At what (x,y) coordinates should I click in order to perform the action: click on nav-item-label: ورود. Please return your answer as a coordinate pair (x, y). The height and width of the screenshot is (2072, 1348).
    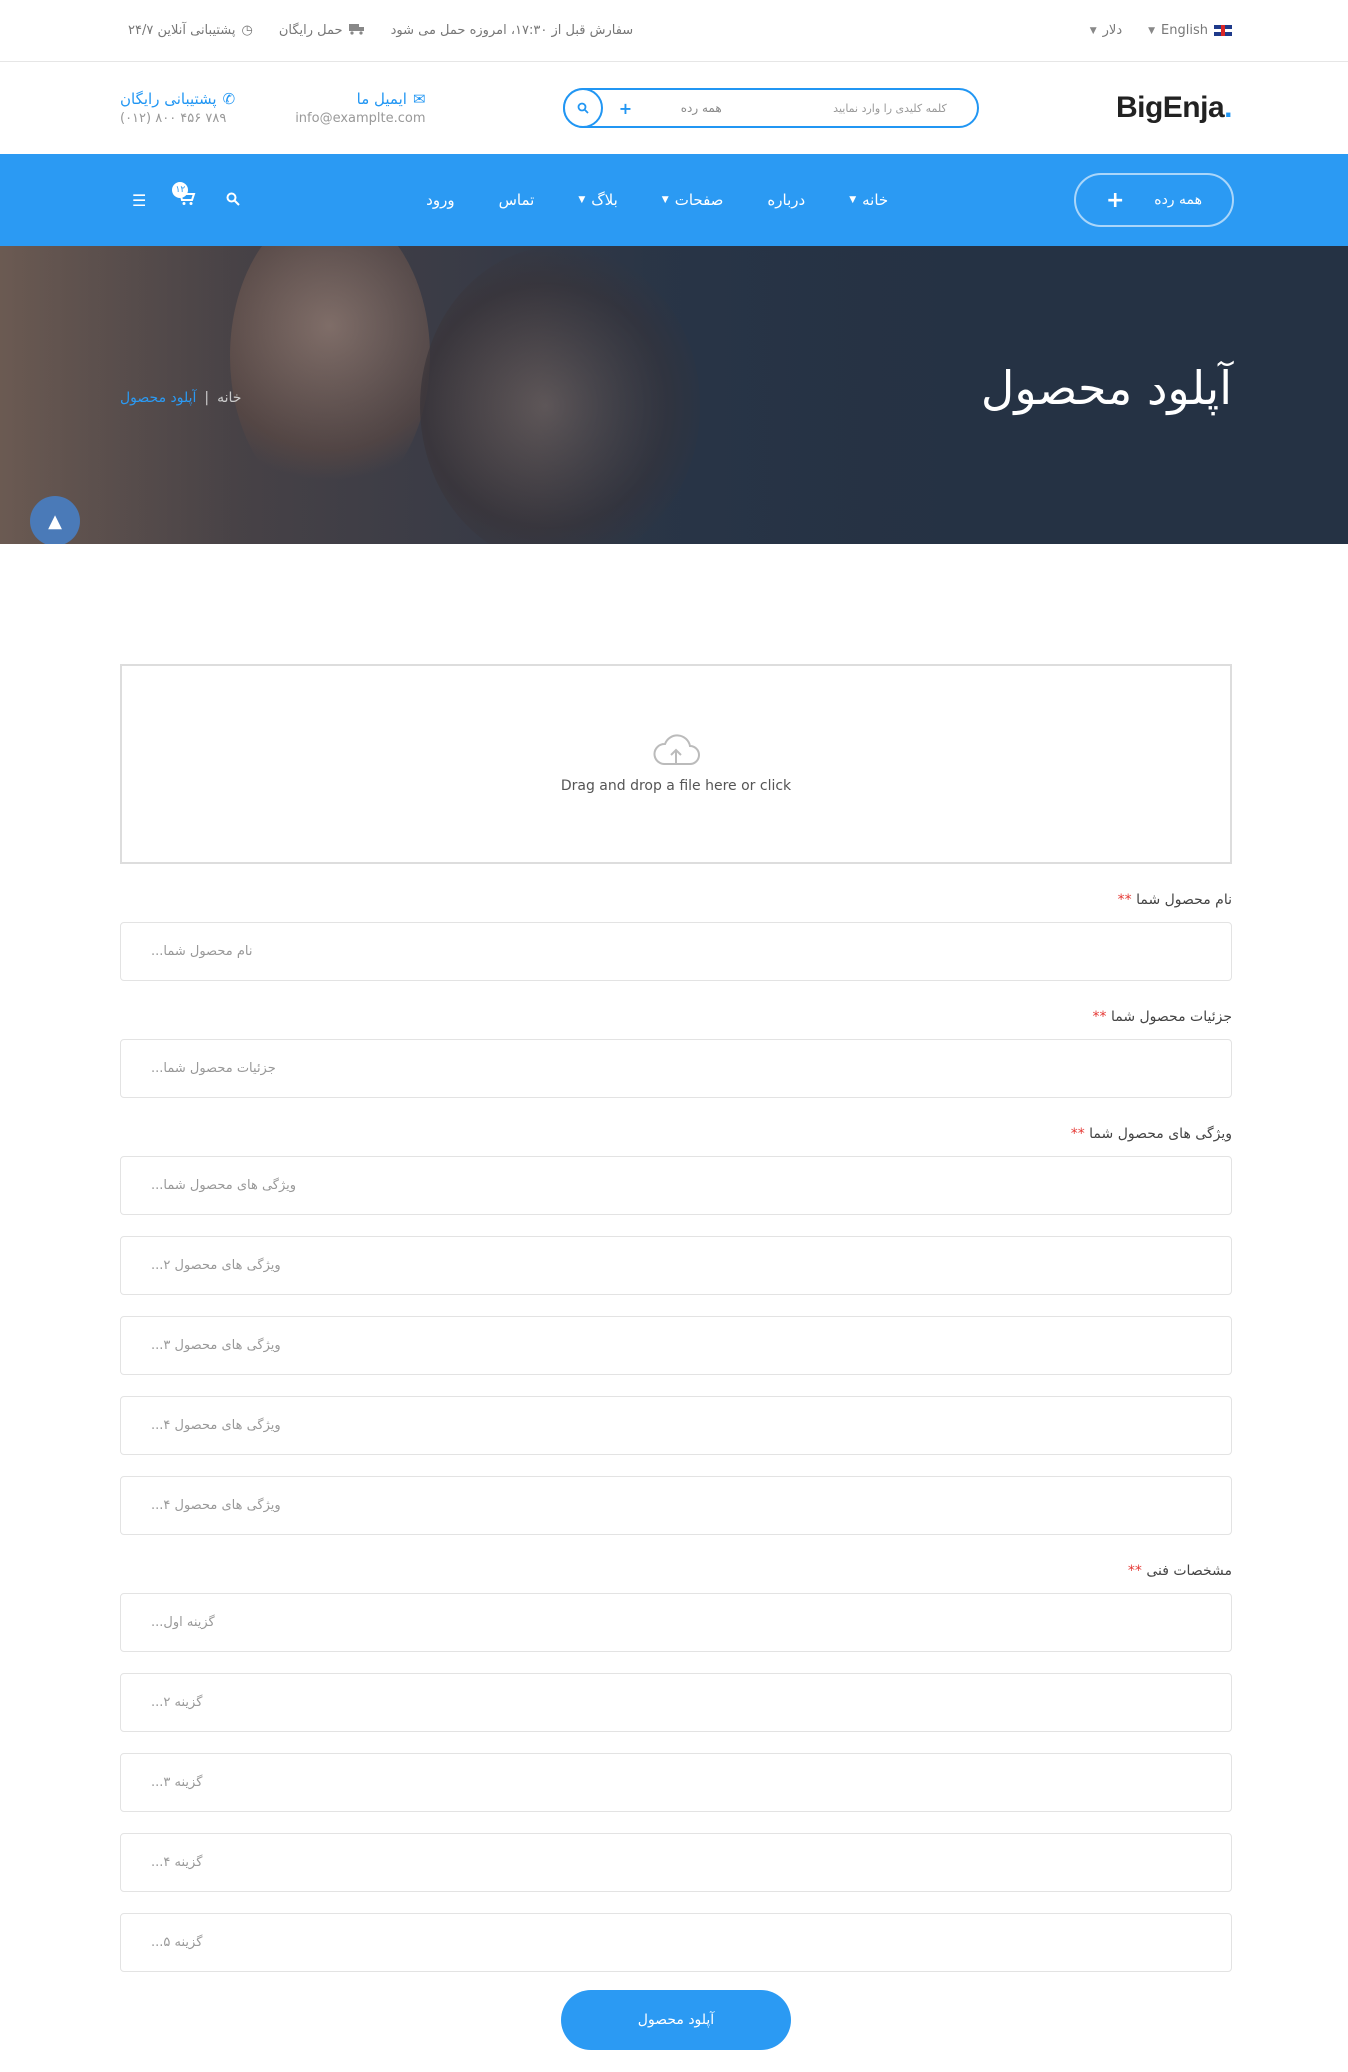
    Looking at the image, I should click on (440, 200).